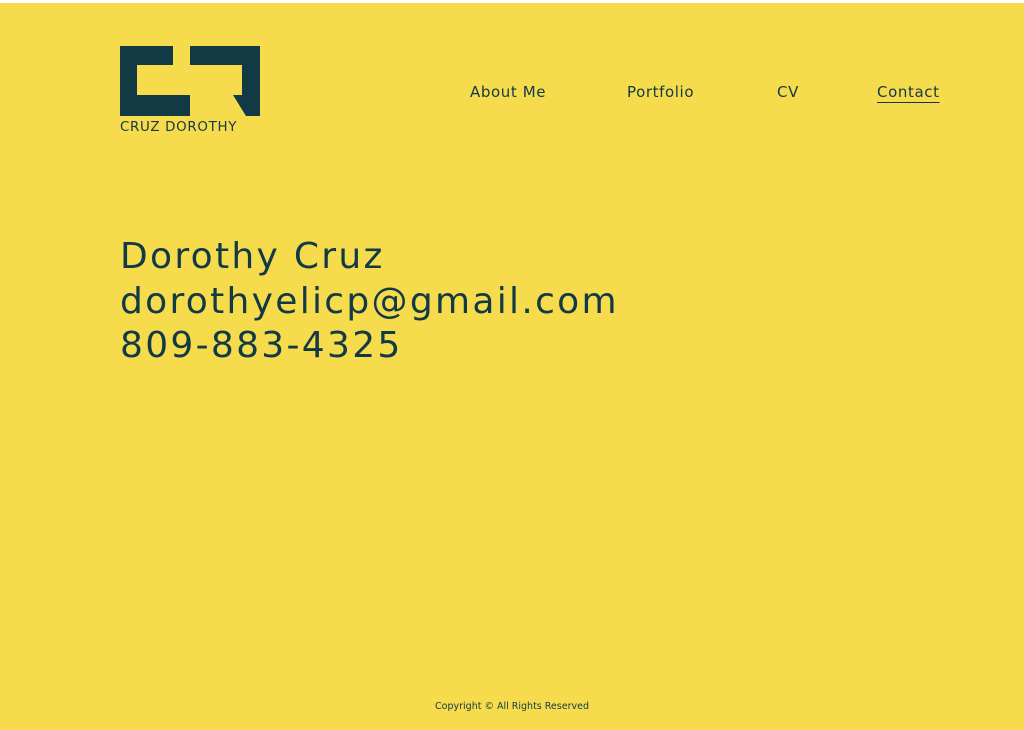 Image resolution: width=1024 pixels, height=730 pixels. I want to click on footer-copyright: Copyright © All Rights Reserved, so click(512, 706).